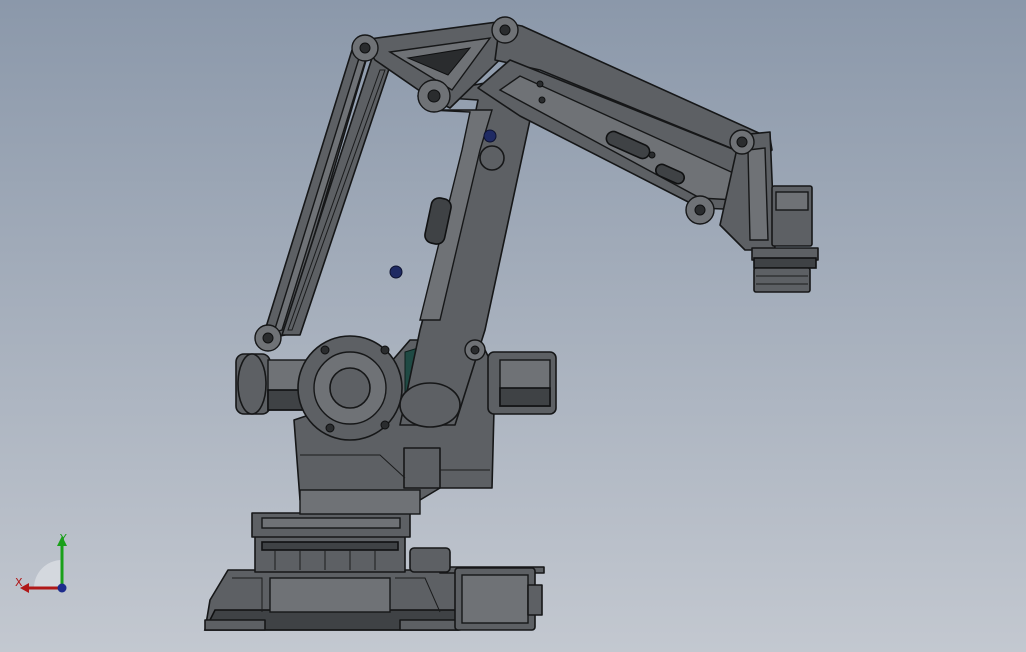 The width and height of the screenshot is (1026, 652). What do you see at coordinates (63, 538) in the screenshot?
I see `y-axis-label: Y` at bounding box center [63, 538].